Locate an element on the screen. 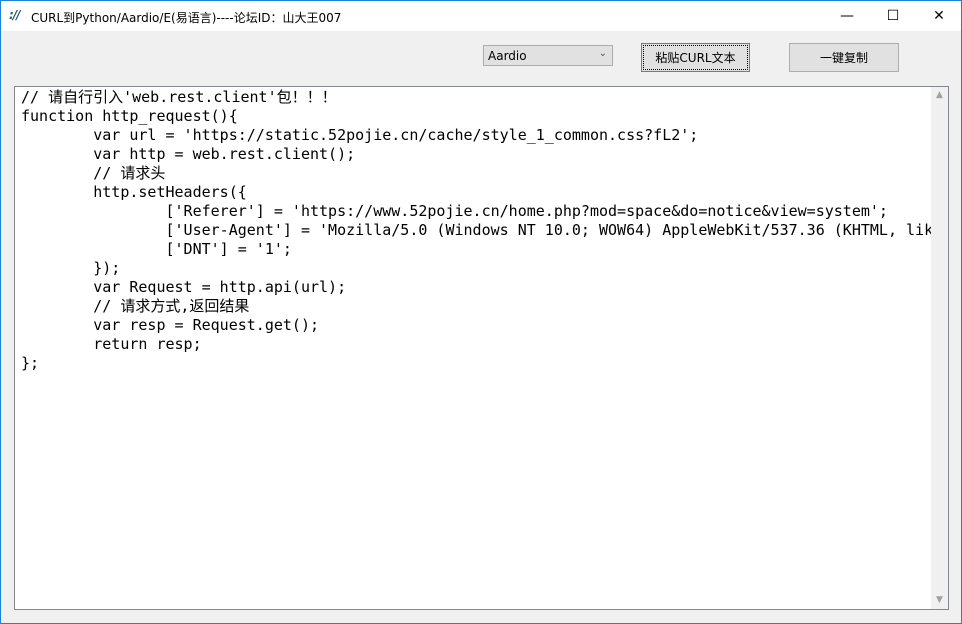 Image resolution: width=962 pixels, height=624 pixels. copy-all-button: 一键复制 is located at coordinates (844, 57).